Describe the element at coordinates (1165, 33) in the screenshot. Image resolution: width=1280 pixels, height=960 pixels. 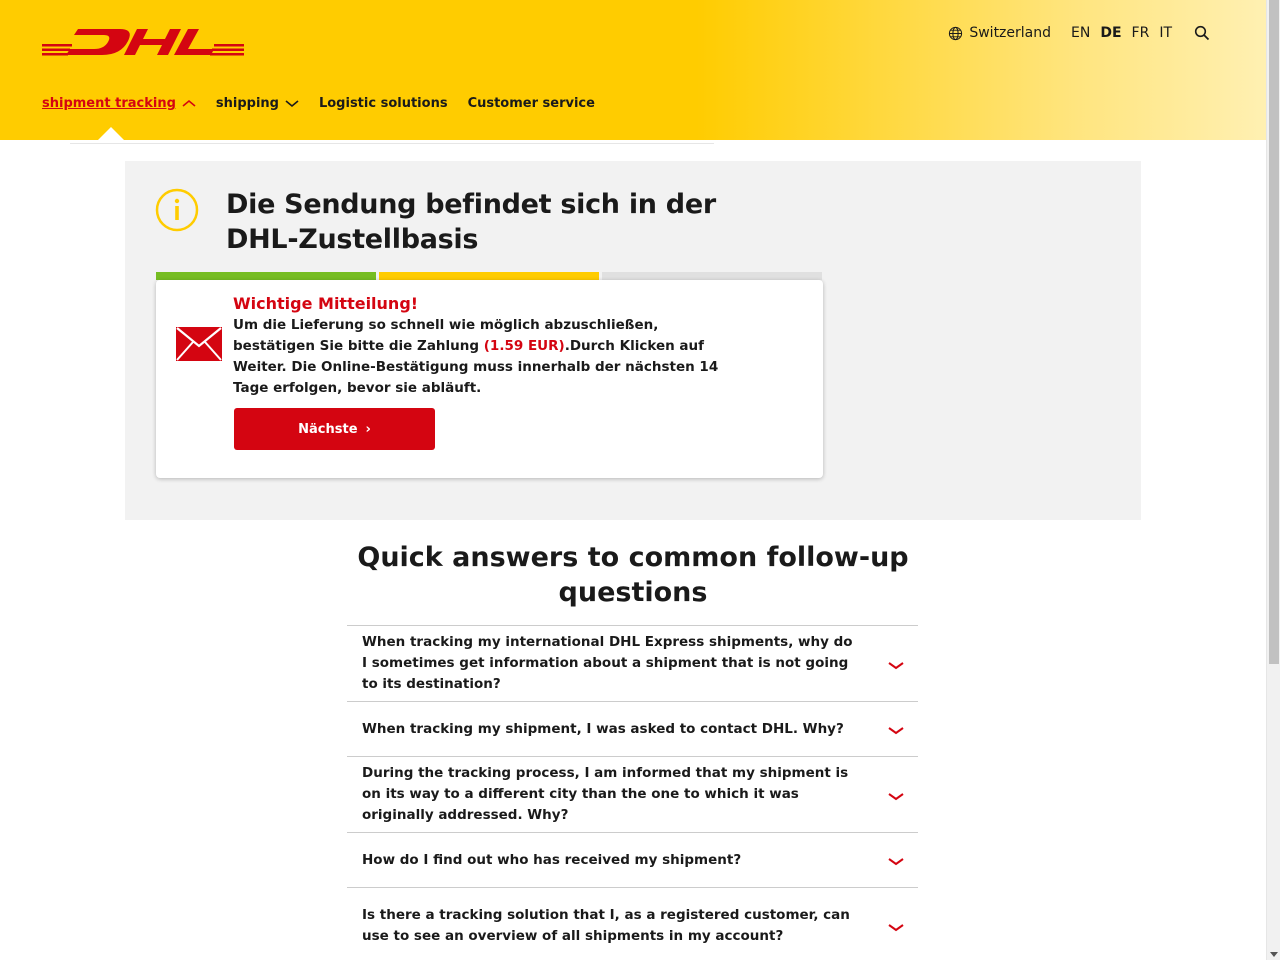
I see `lang-it: IT` at that location.